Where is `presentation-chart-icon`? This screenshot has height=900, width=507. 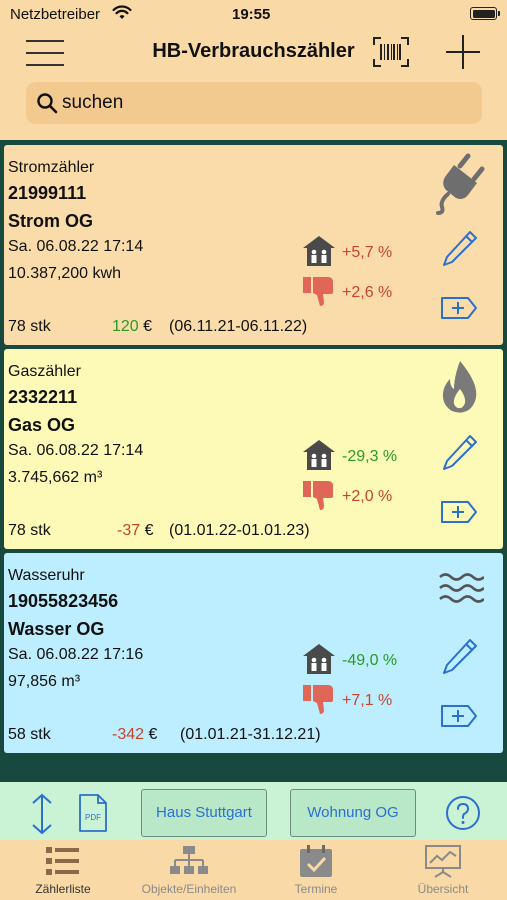
presentation-chart-icon is located at coordinates (443, 861).